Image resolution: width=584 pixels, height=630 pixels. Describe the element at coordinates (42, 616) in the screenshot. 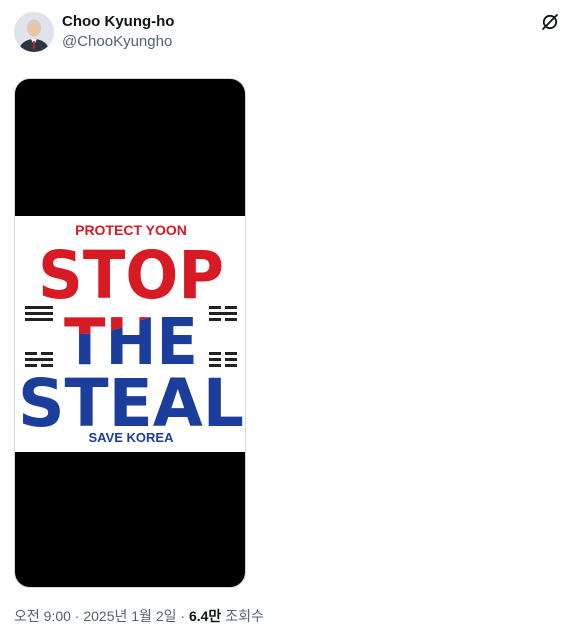

I see `tweet-time: 오전 9:00` at that location.